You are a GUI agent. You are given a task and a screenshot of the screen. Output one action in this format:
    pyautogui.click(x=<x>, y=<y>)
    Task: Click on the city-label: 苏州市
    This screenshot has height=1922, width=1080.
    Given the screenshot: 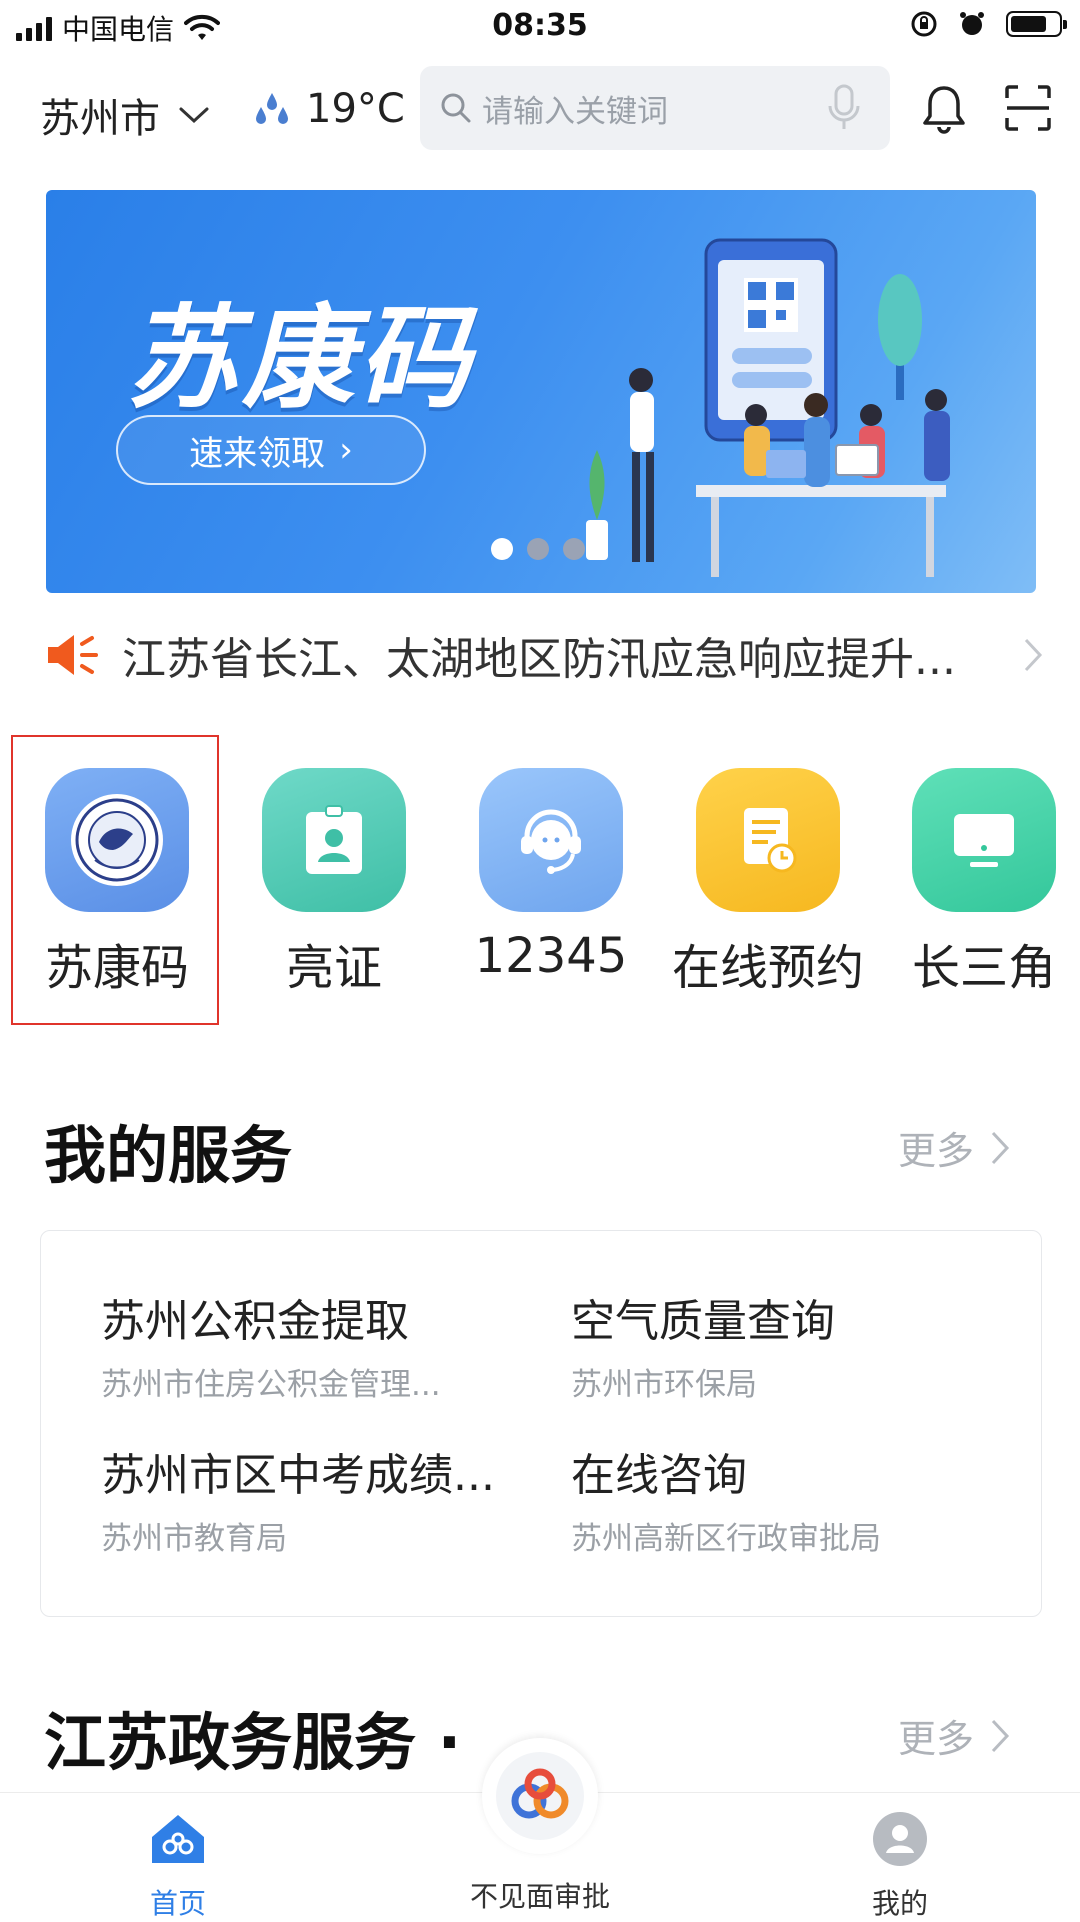 What is the action you would take?
    pyautogui.click(x=100, y=119)
    